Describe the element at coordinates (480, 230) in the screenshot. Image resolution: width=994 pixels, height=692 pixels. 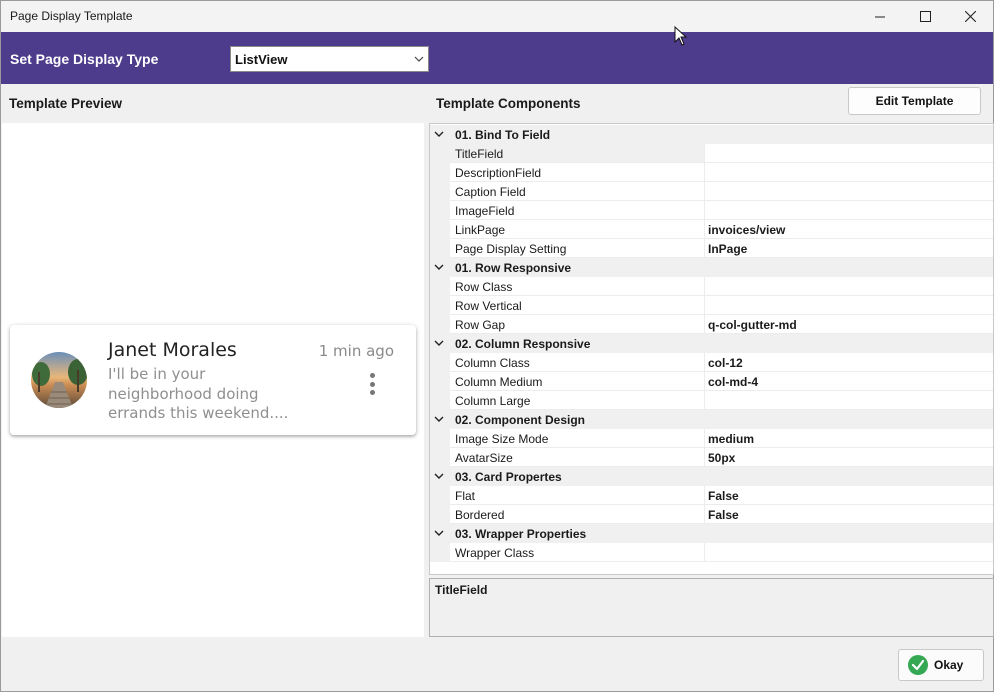
I see `grid-property-name: LinkPage` at that location.